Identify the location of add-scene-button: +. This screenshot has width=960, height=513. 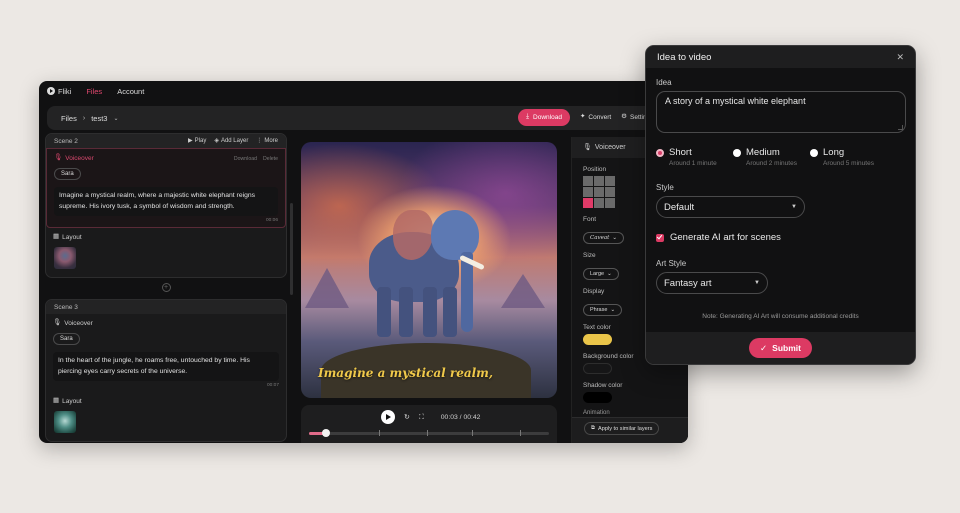
(166, 287).